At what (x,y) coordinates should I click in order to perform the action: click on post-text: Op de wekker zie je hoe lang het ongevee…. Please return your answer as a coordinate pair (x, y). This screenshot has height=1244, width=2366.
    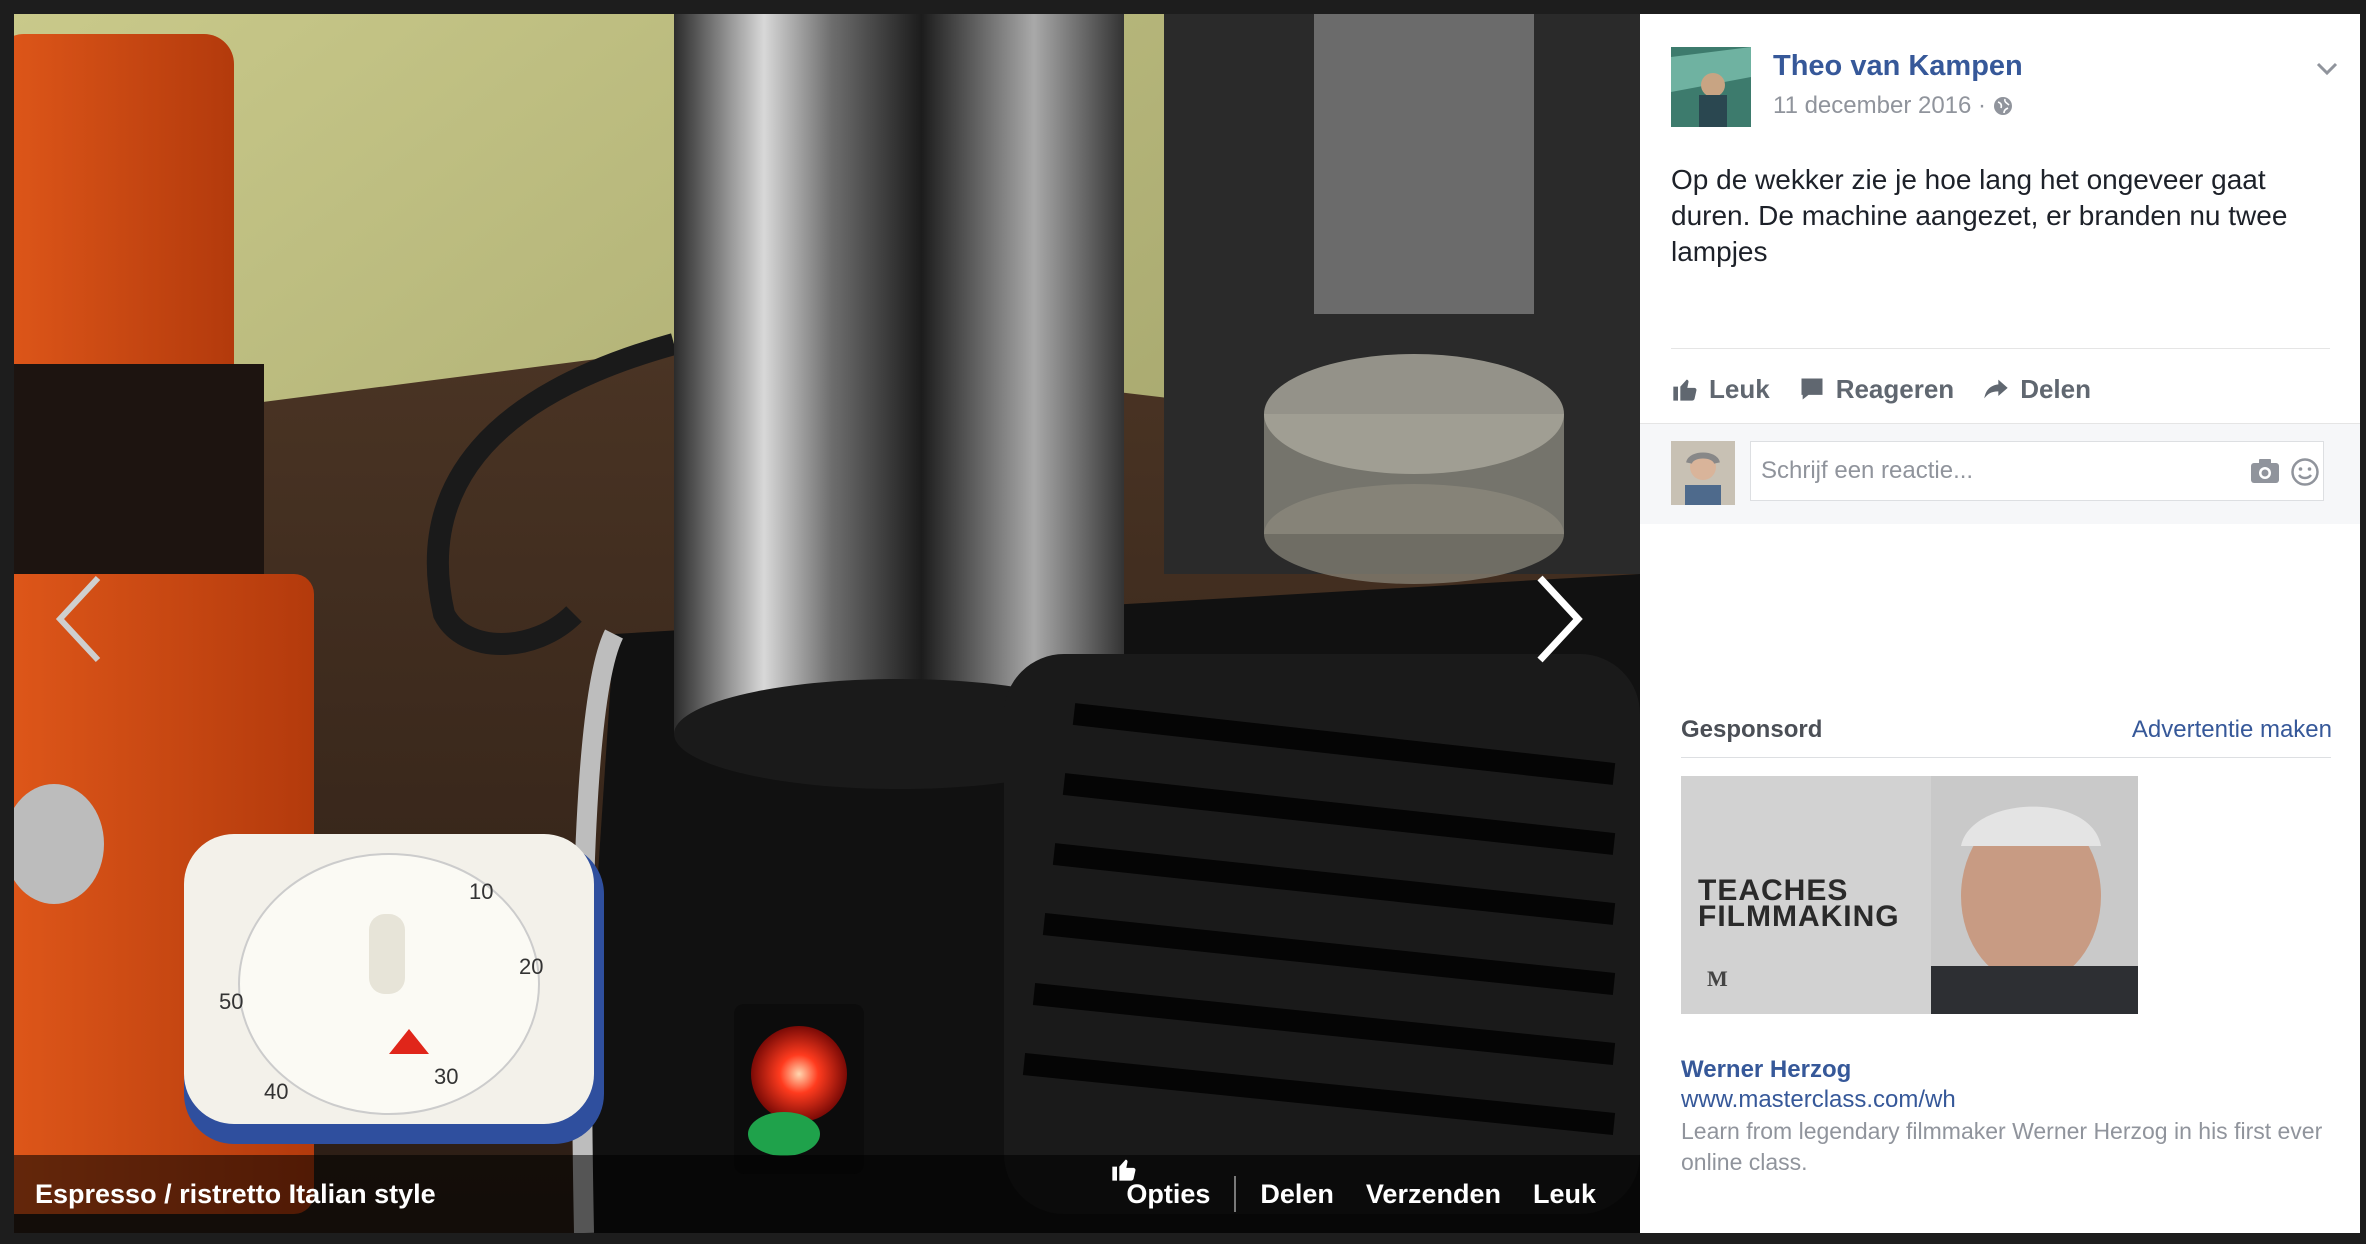
    Looking at the image, I should click on (1979, 215).